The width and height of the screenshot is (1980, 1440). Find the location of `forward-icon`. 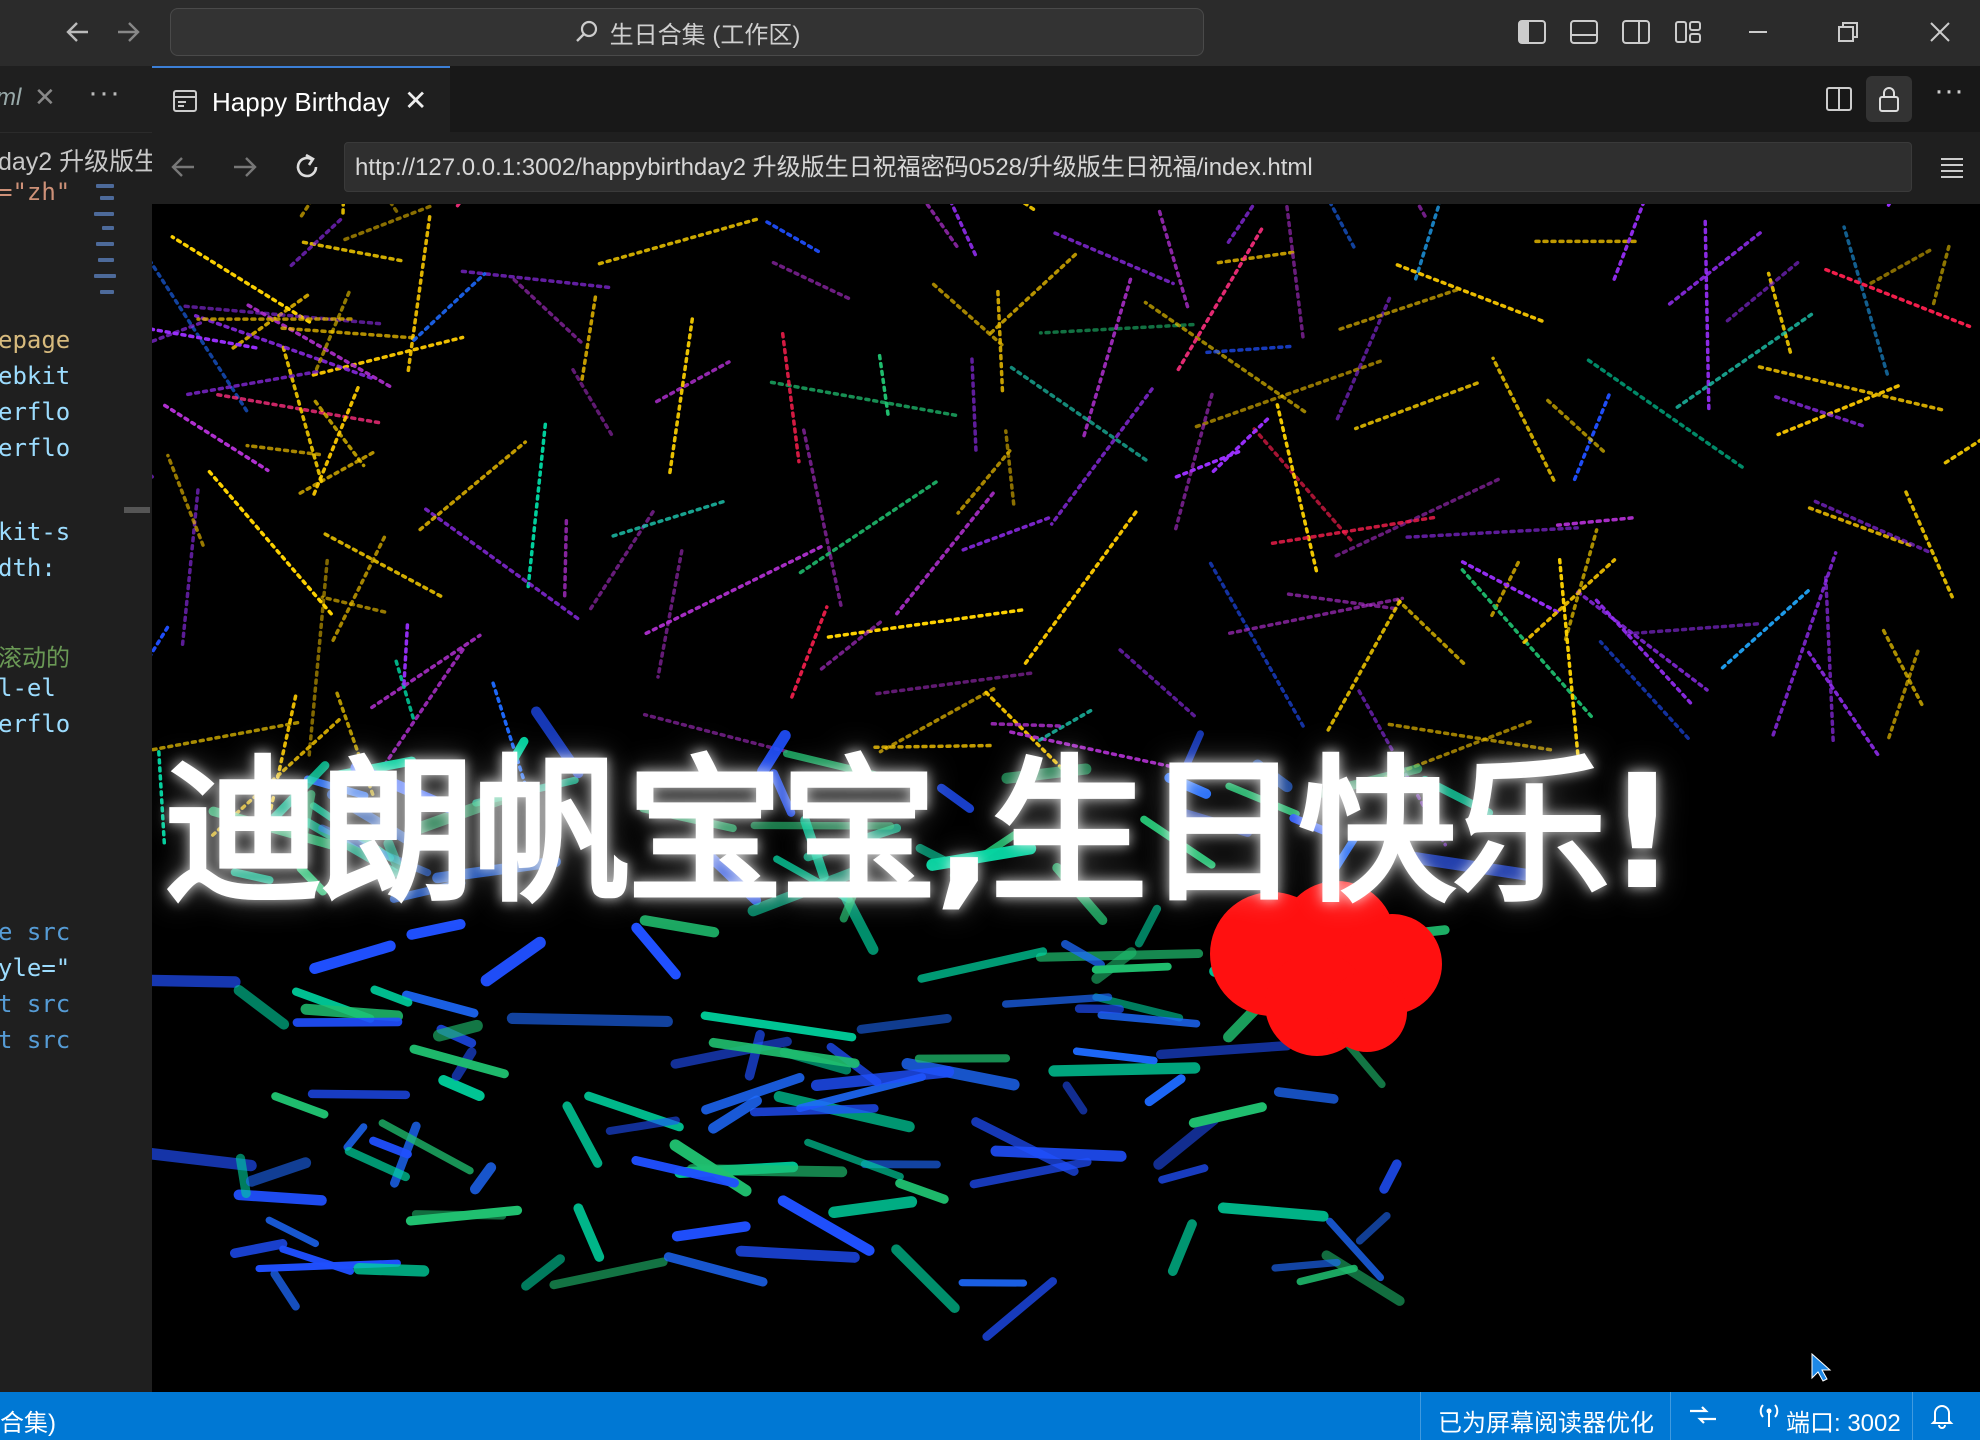

forward-icon is located at coordinates (245, 167).